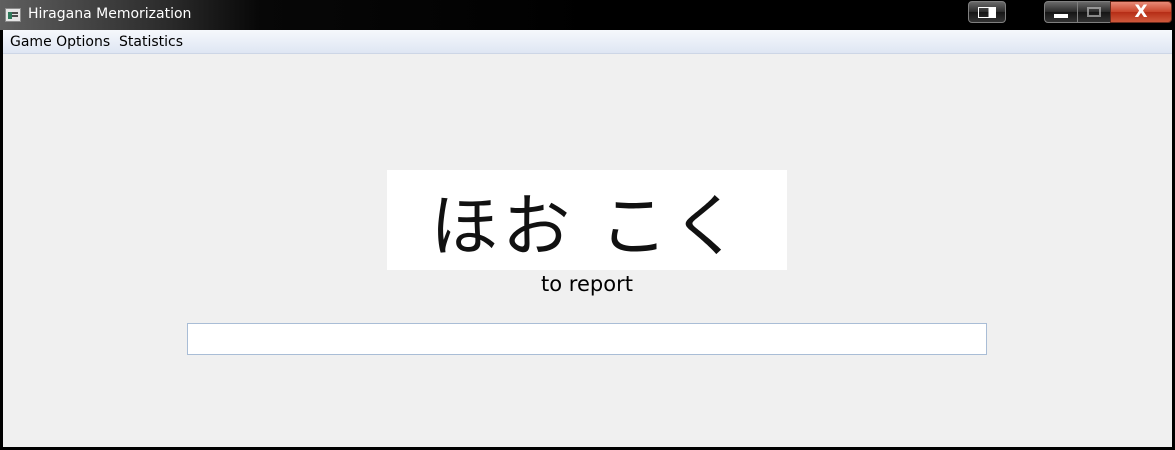  I want to click on minimize-button, so click(1061, 12).